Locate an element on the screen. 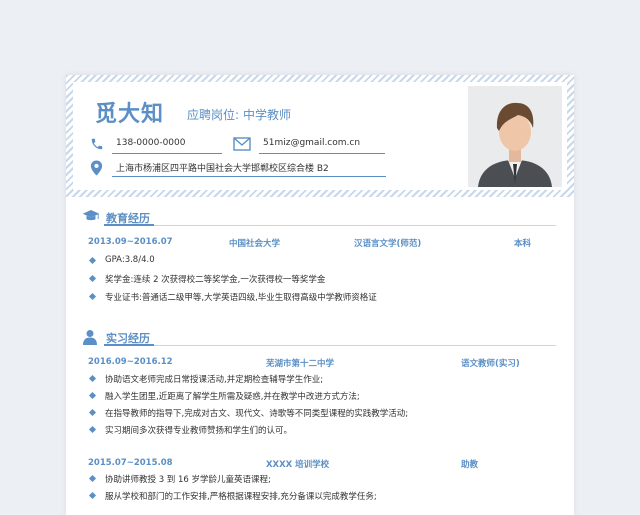  email-icon is located at coordinates (242, 144).